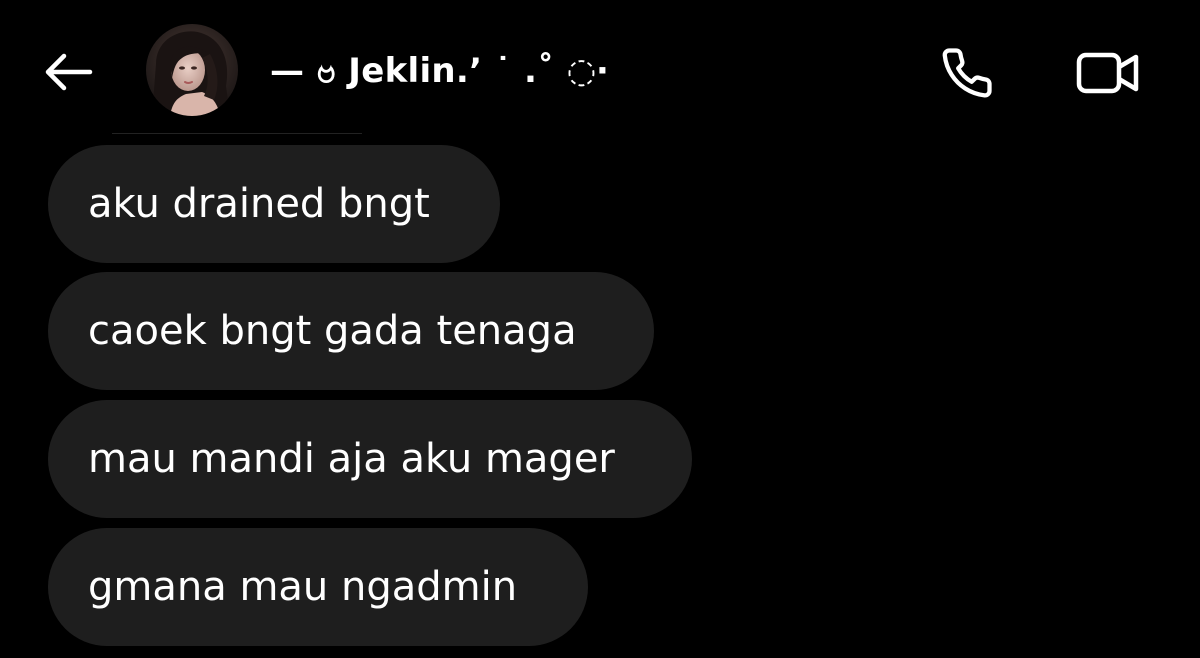  I want to click on video-camera-icon, so click(1107, 73).